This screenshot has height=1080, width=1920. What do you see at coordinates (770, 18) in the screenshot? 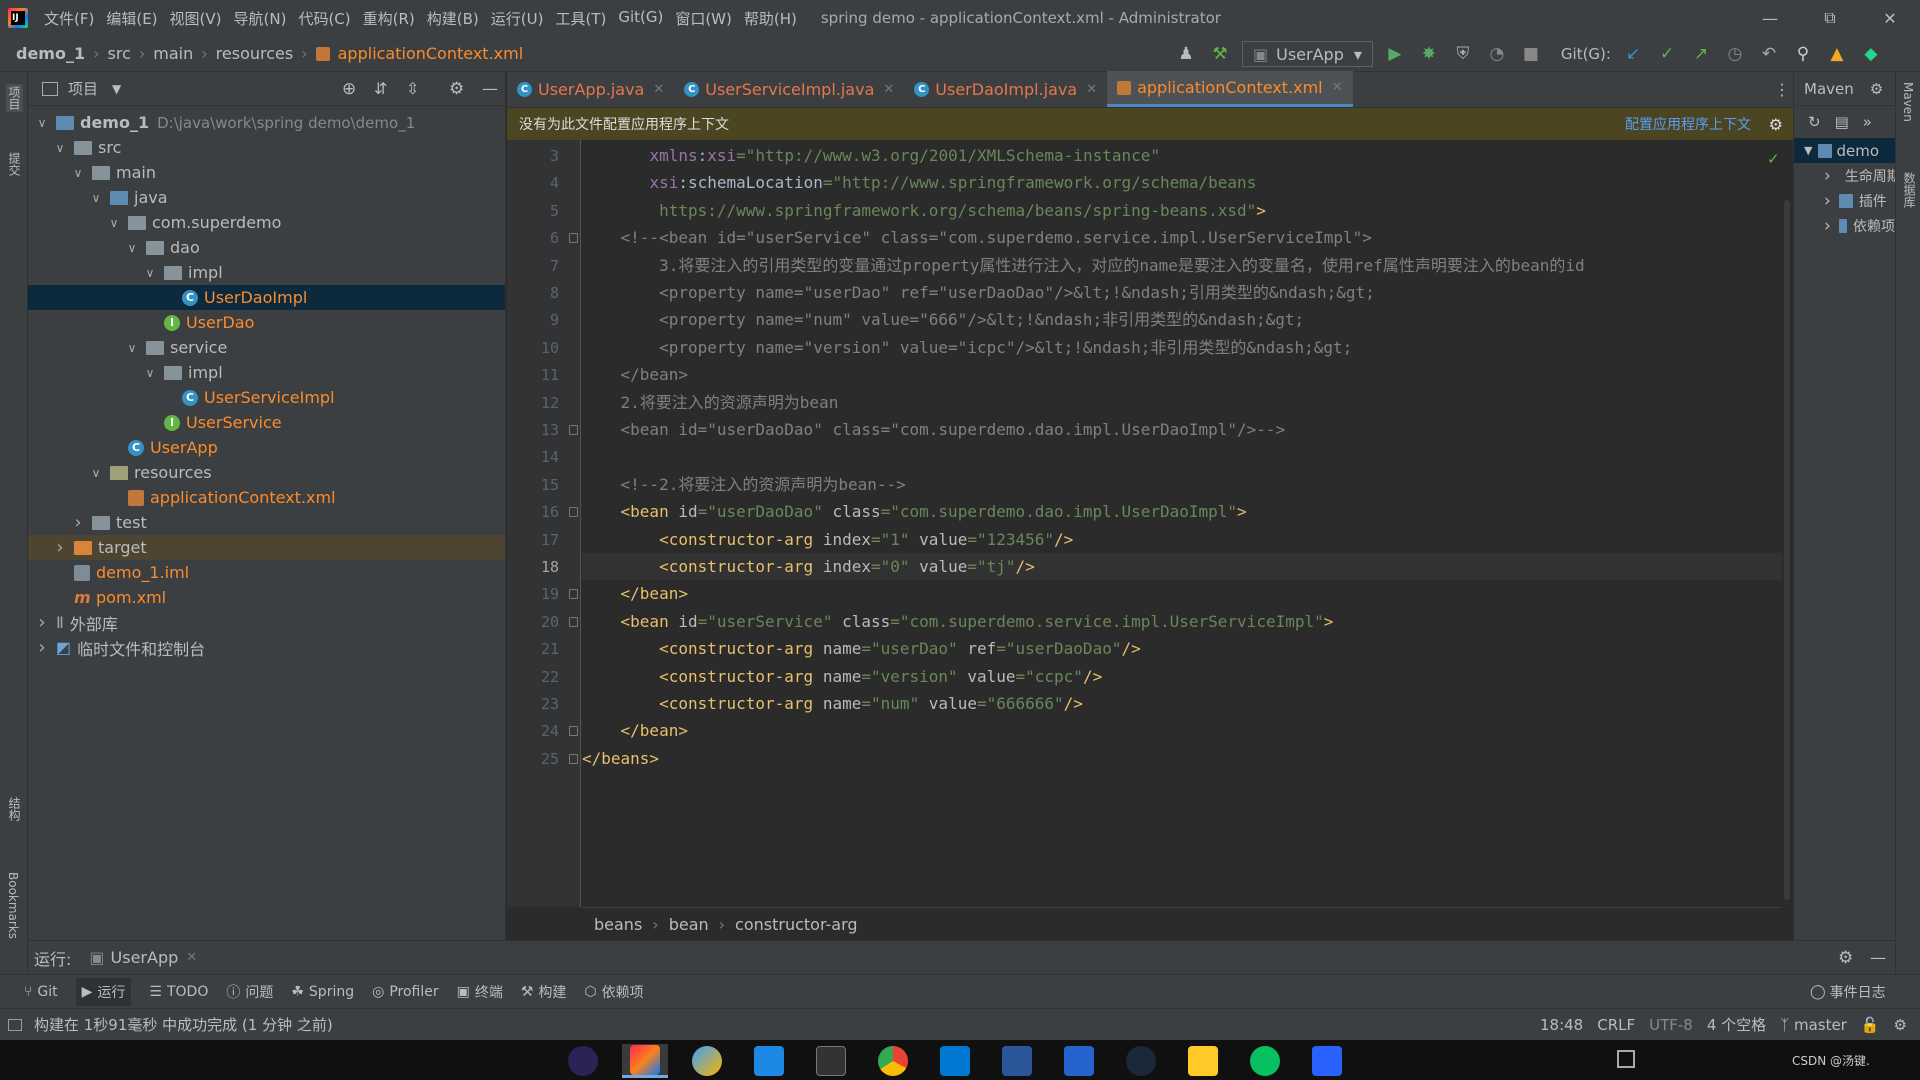
I see `menu-item: 帮助(H)` at bounding box center [770, 18].